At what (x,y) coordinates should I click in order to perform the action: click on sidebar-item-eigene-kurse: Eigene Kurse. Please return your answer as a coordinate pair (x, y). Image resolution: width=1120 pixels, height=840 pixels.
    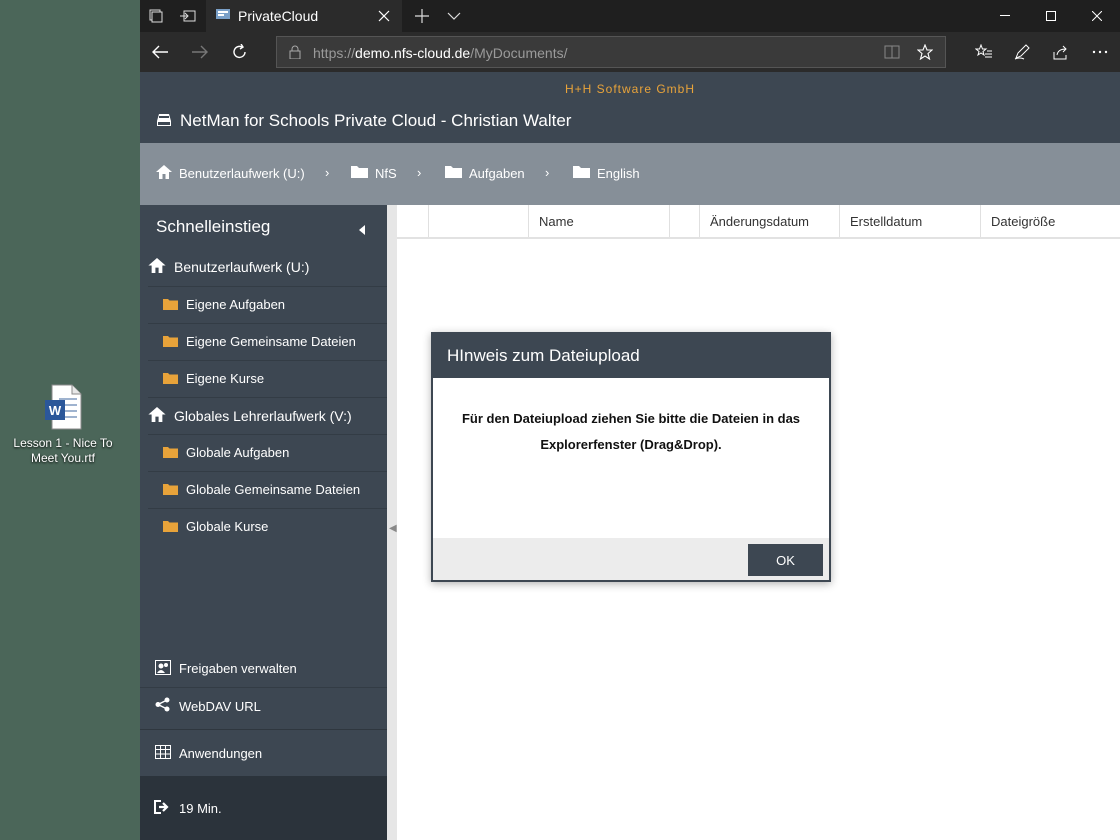
    Looking at the image, I should click on (267, 378).